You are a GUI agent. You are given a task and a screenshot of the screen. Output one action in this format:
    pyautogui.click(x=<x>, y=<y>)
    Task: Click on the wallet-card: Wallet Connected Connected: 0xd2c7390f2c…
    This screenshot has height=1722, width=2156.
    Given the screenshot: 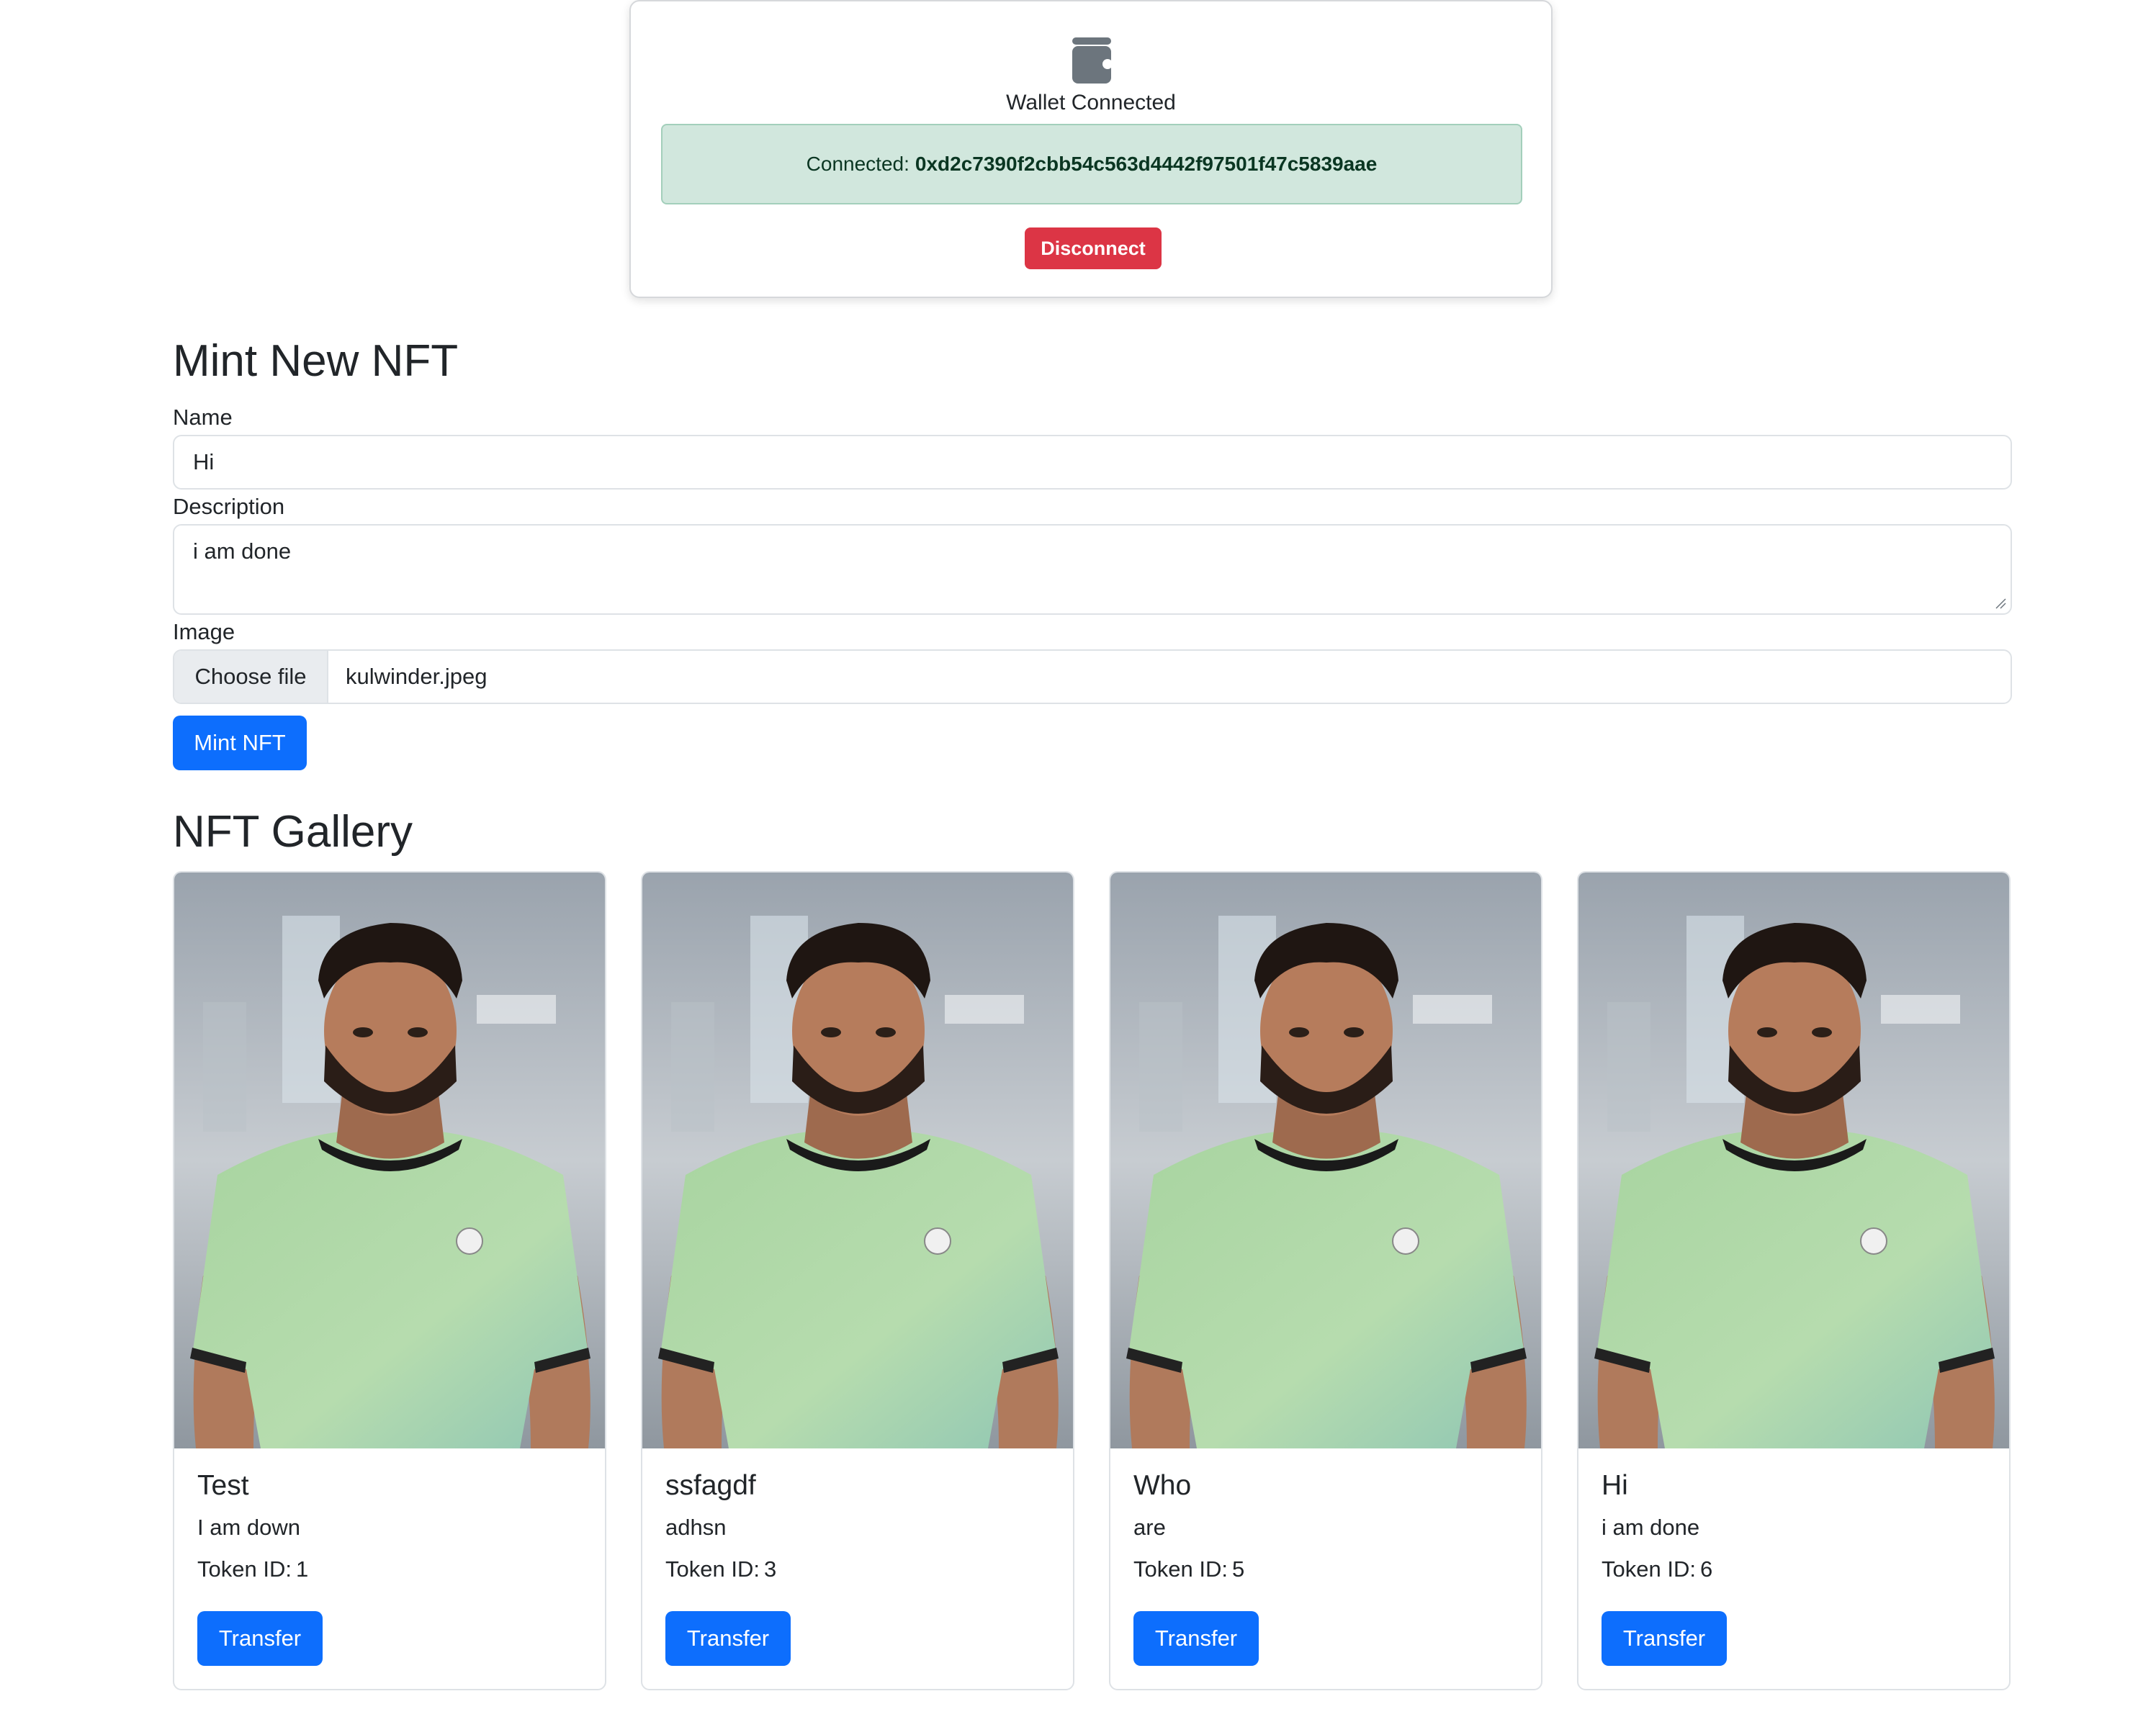 What is the action you would take?
    pyautogui.click(x=1091, y=149)
    